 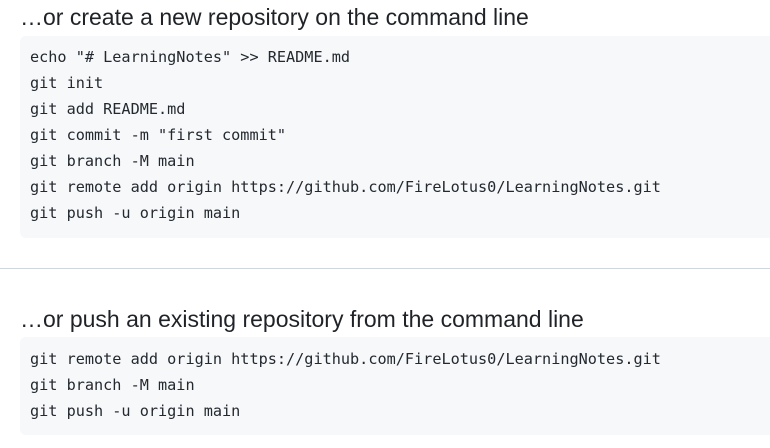 I want to click on code-line: echo "# LearningNotes" >> README.md, so click(x=400, y=57).